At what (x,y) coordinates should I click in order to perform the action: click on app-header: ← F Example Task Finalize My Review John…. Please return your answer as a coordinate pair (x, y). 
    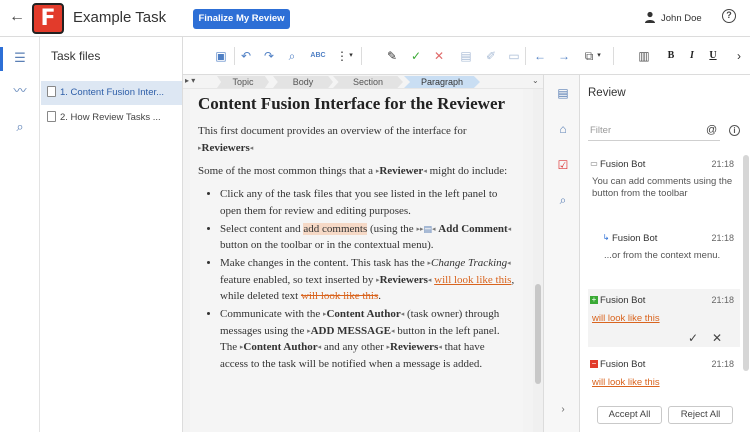
    Looking at the image, I should click on (375, 18).